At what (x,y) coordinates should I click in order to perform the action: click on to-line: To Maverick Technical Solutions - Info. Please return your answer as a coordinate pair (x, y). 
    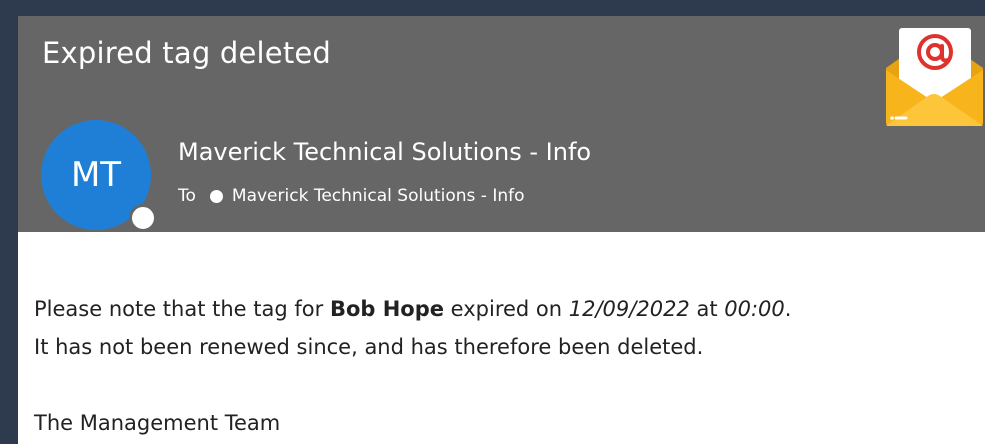
    Looking at the image, I should click on (351, 196).